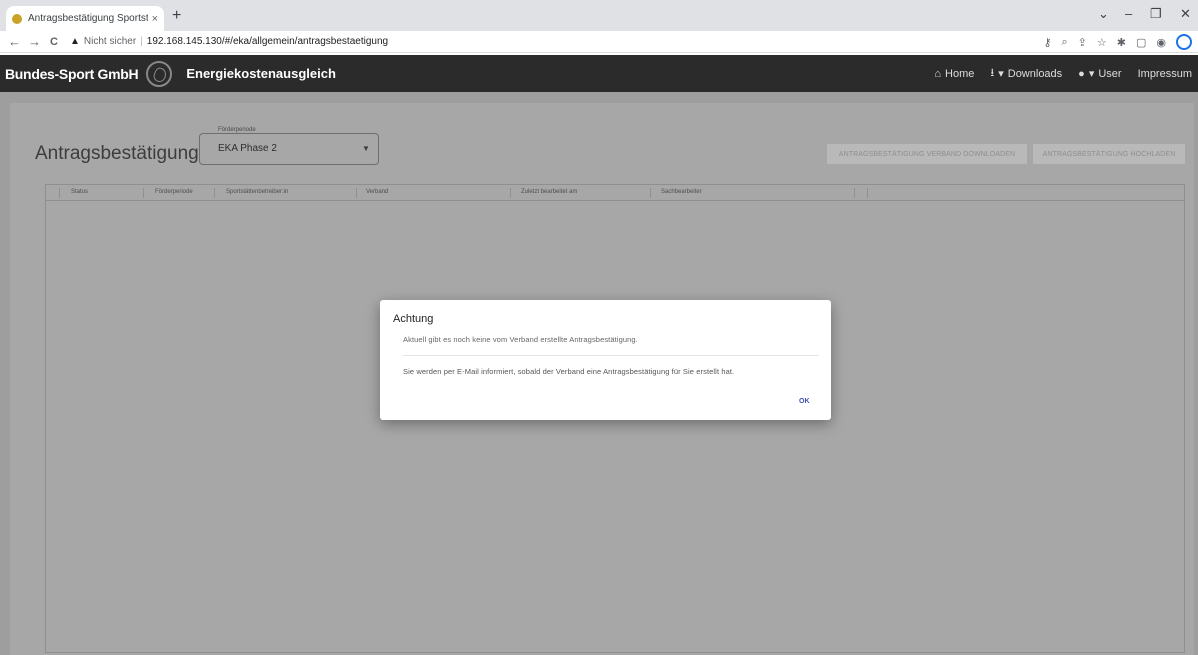 The image size is (1198, 655). Describe the element at coordinates (1141, 42) in the screenshot. I see `sidepanel-icon: ▢` at that location.